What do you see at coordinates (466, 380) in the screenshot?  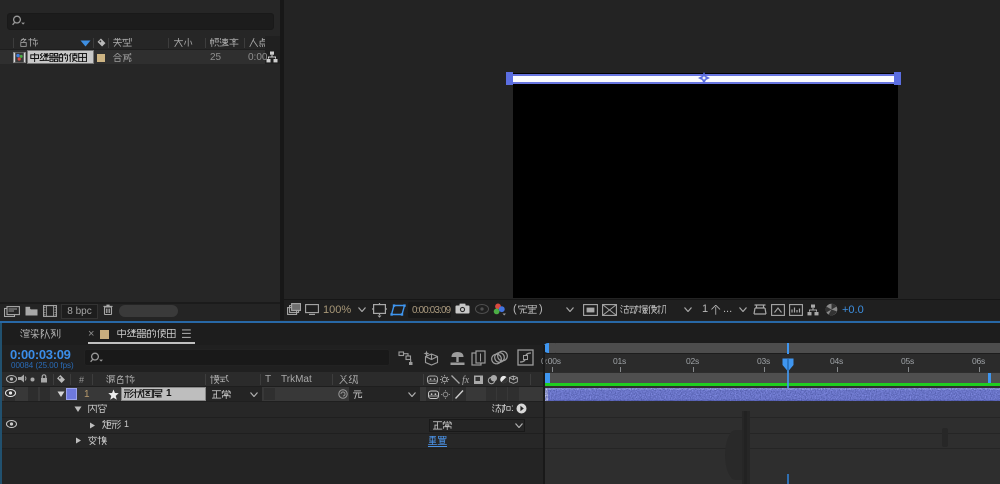 I see `svg-text: fx` at bounding box center [466, 380].